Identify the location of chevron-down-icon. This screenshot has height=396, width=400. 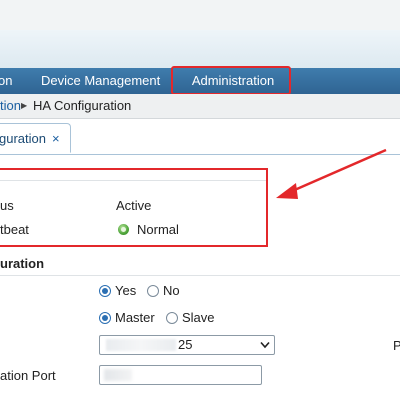
(265, 345).